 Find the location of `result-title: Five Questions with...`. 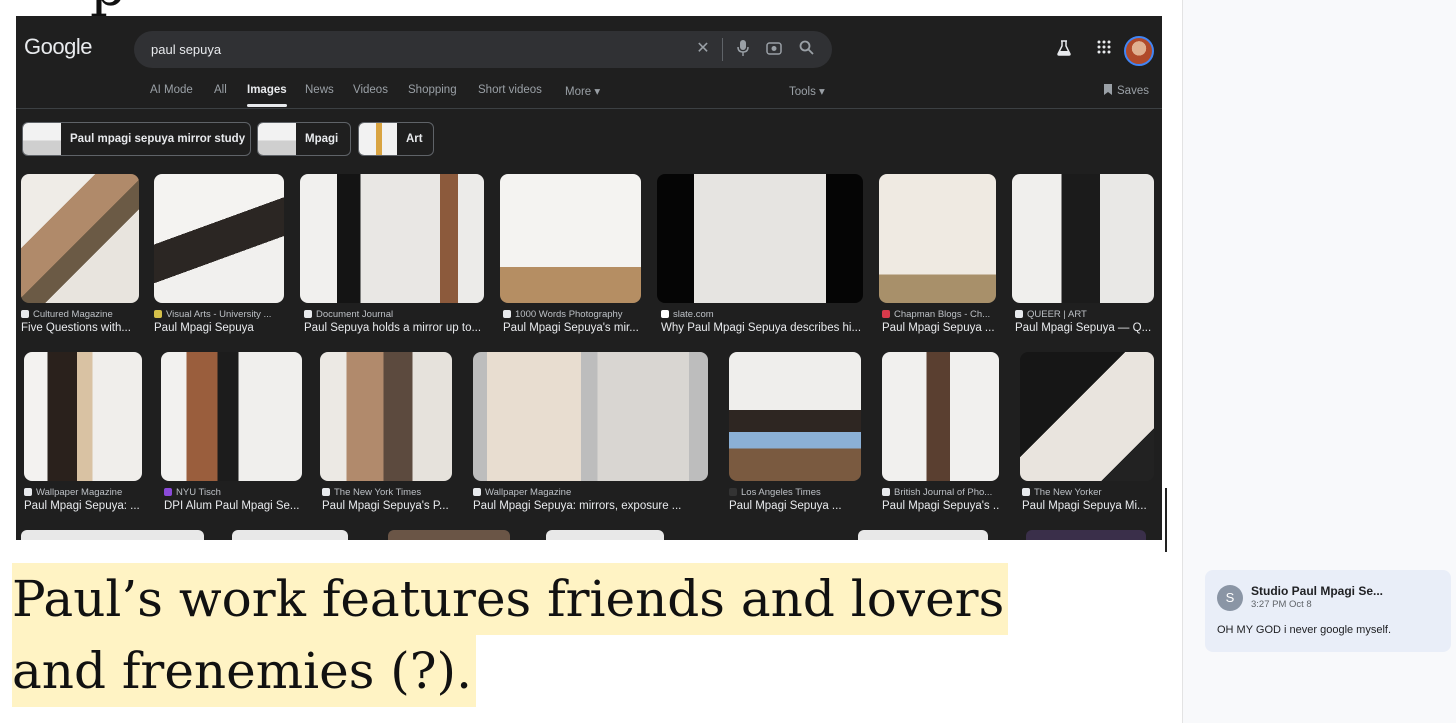

result-title: Five Questions with... is located at coordinates (80, 328).